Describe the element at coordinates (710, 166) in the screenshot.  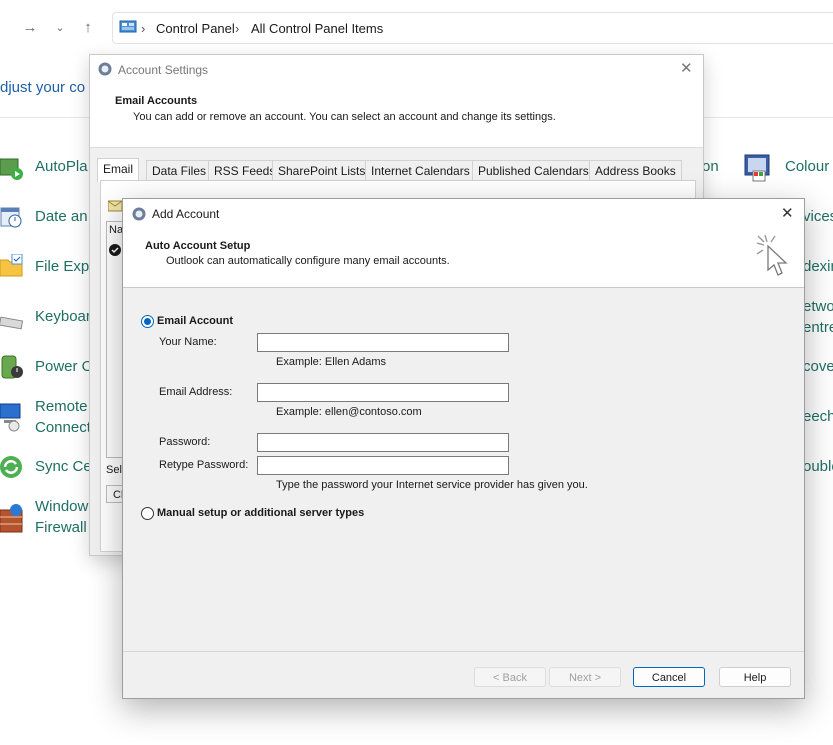
I see `partial-item-link: on` at that location.